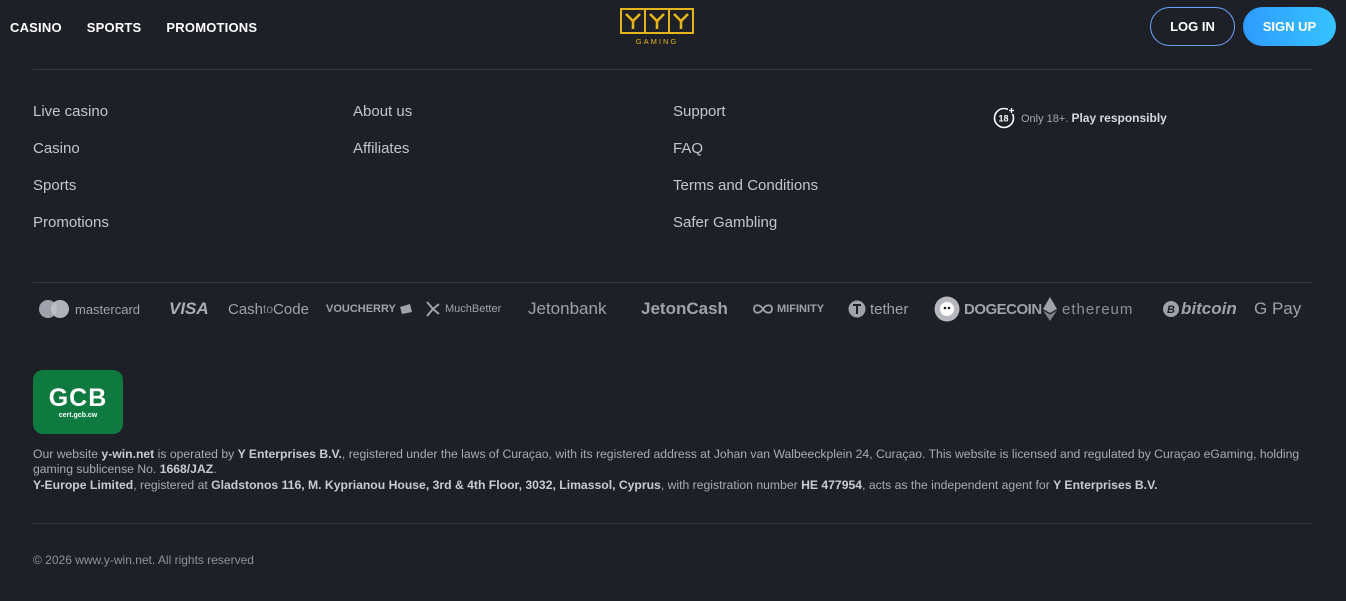 This screenshot has width=1346, height=601. I want to click on footer-divider-bottom, so click(673, 523).